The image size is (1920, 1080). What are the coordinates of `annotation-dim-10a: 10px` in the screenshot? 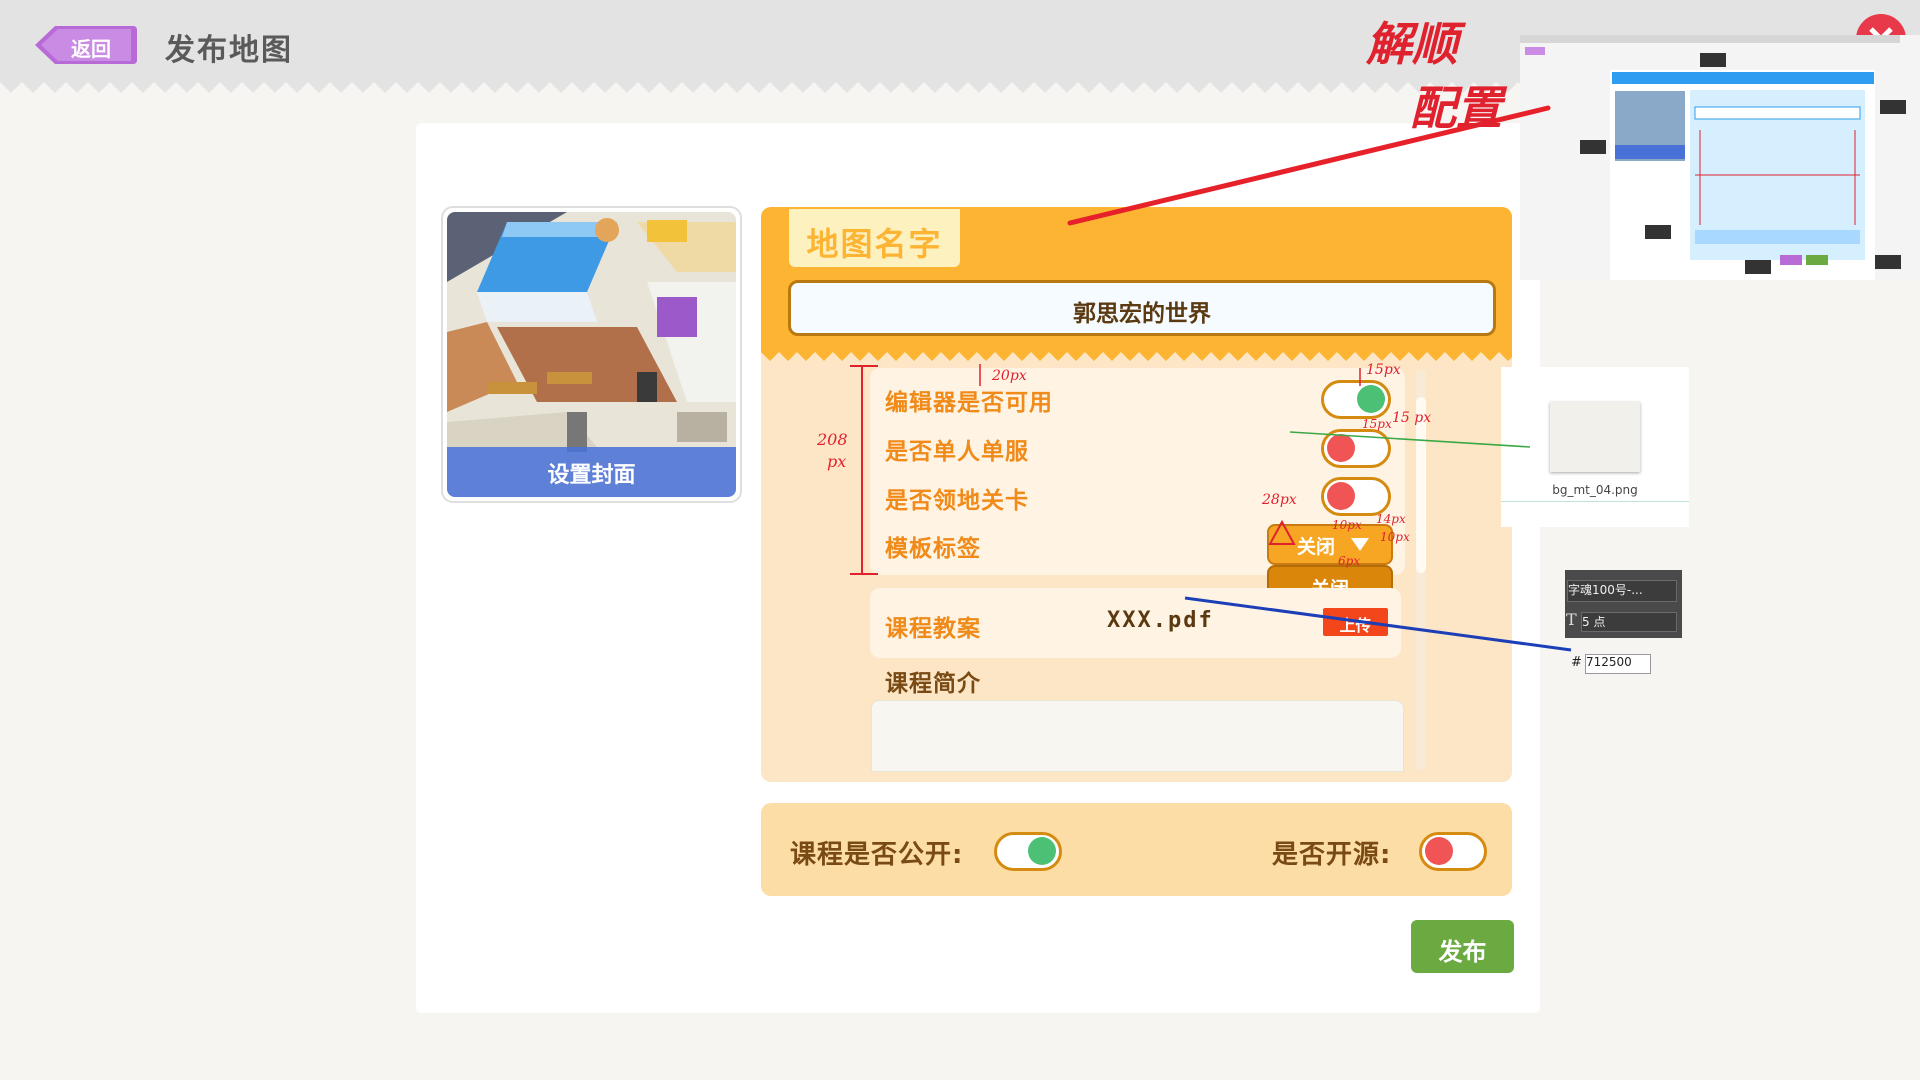 It's located at (1347, 525).